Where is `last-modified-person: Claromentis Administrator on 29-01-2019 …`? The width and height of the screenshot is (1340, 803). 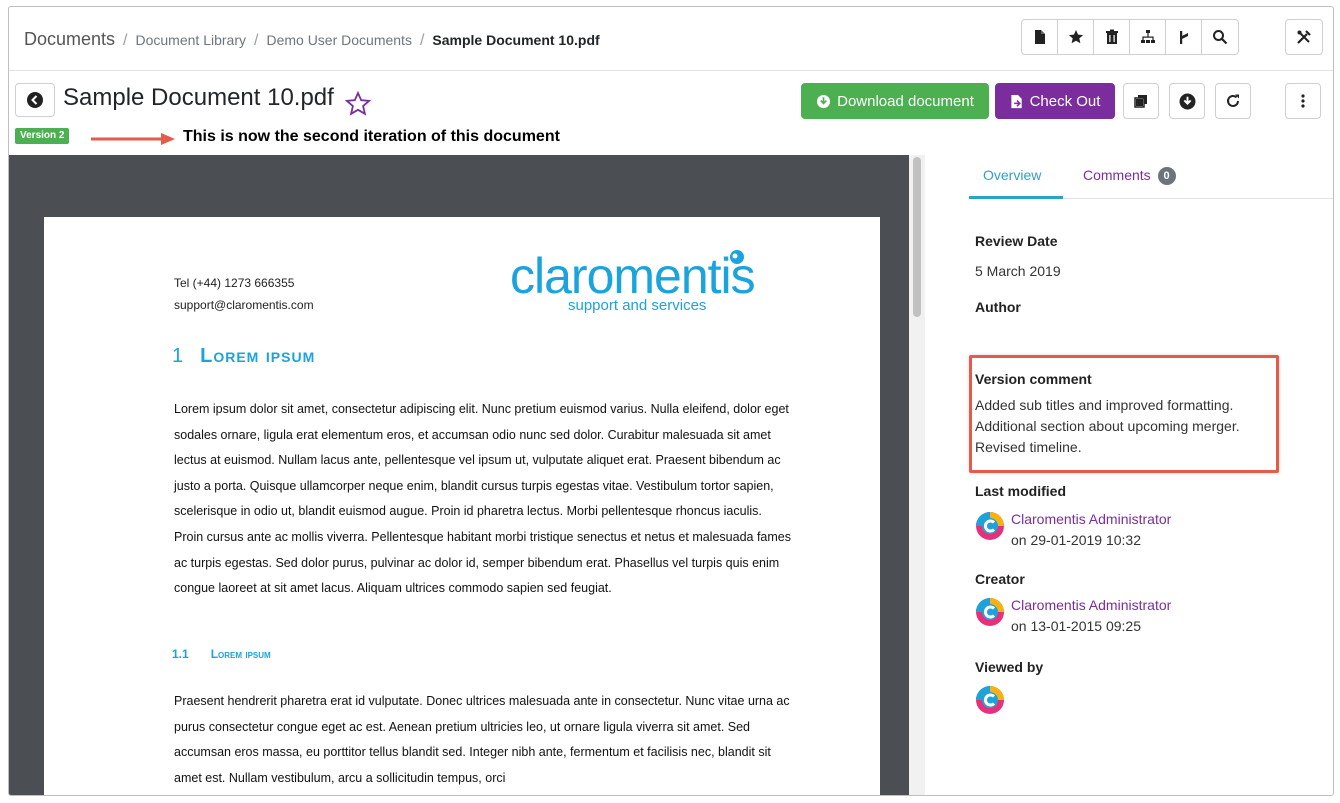 last-modified-person: Claromentis Administrator on 29-01-2019 … is located at coordinates (1091, 530).